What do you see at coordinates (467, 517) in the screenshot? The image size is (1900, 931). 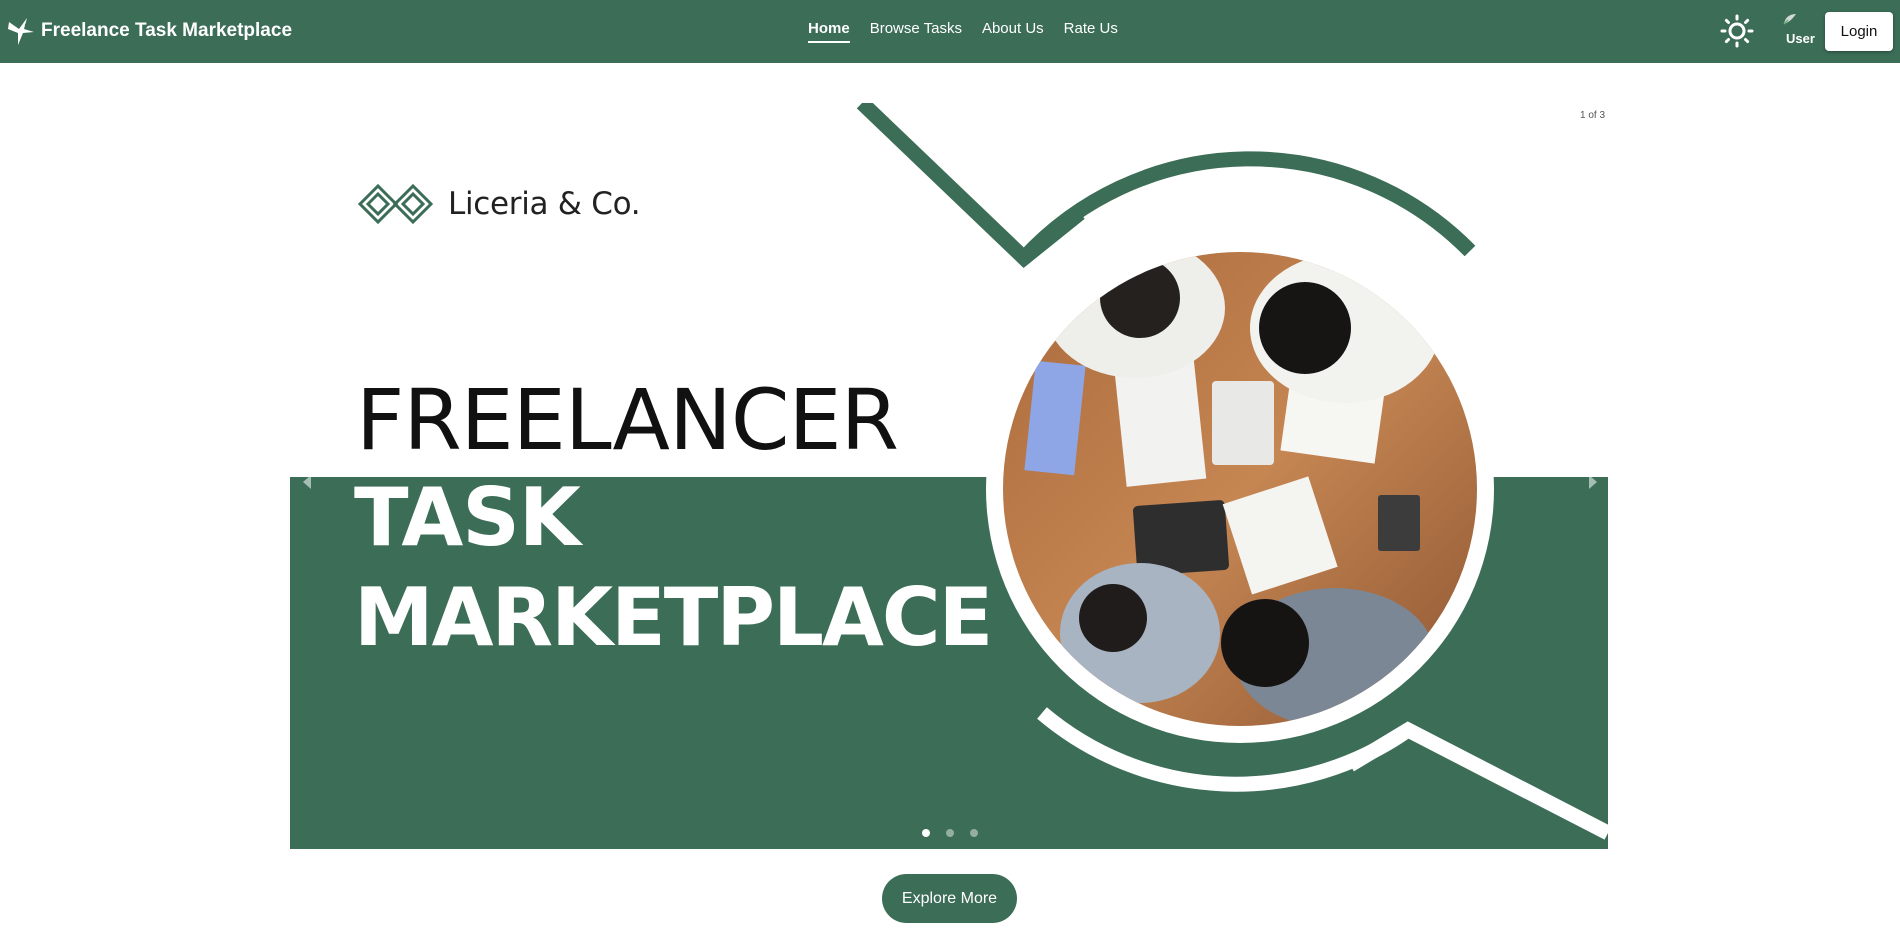 I see `hero-title-line2: TASK` at bounding box center [467, 517].